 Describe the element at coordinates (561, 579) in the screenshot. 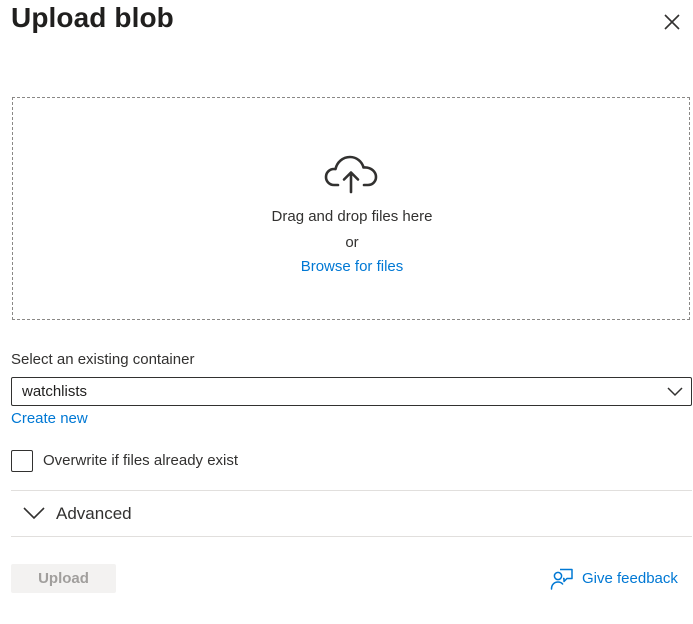

I see `feedback-person-icon` at that location.